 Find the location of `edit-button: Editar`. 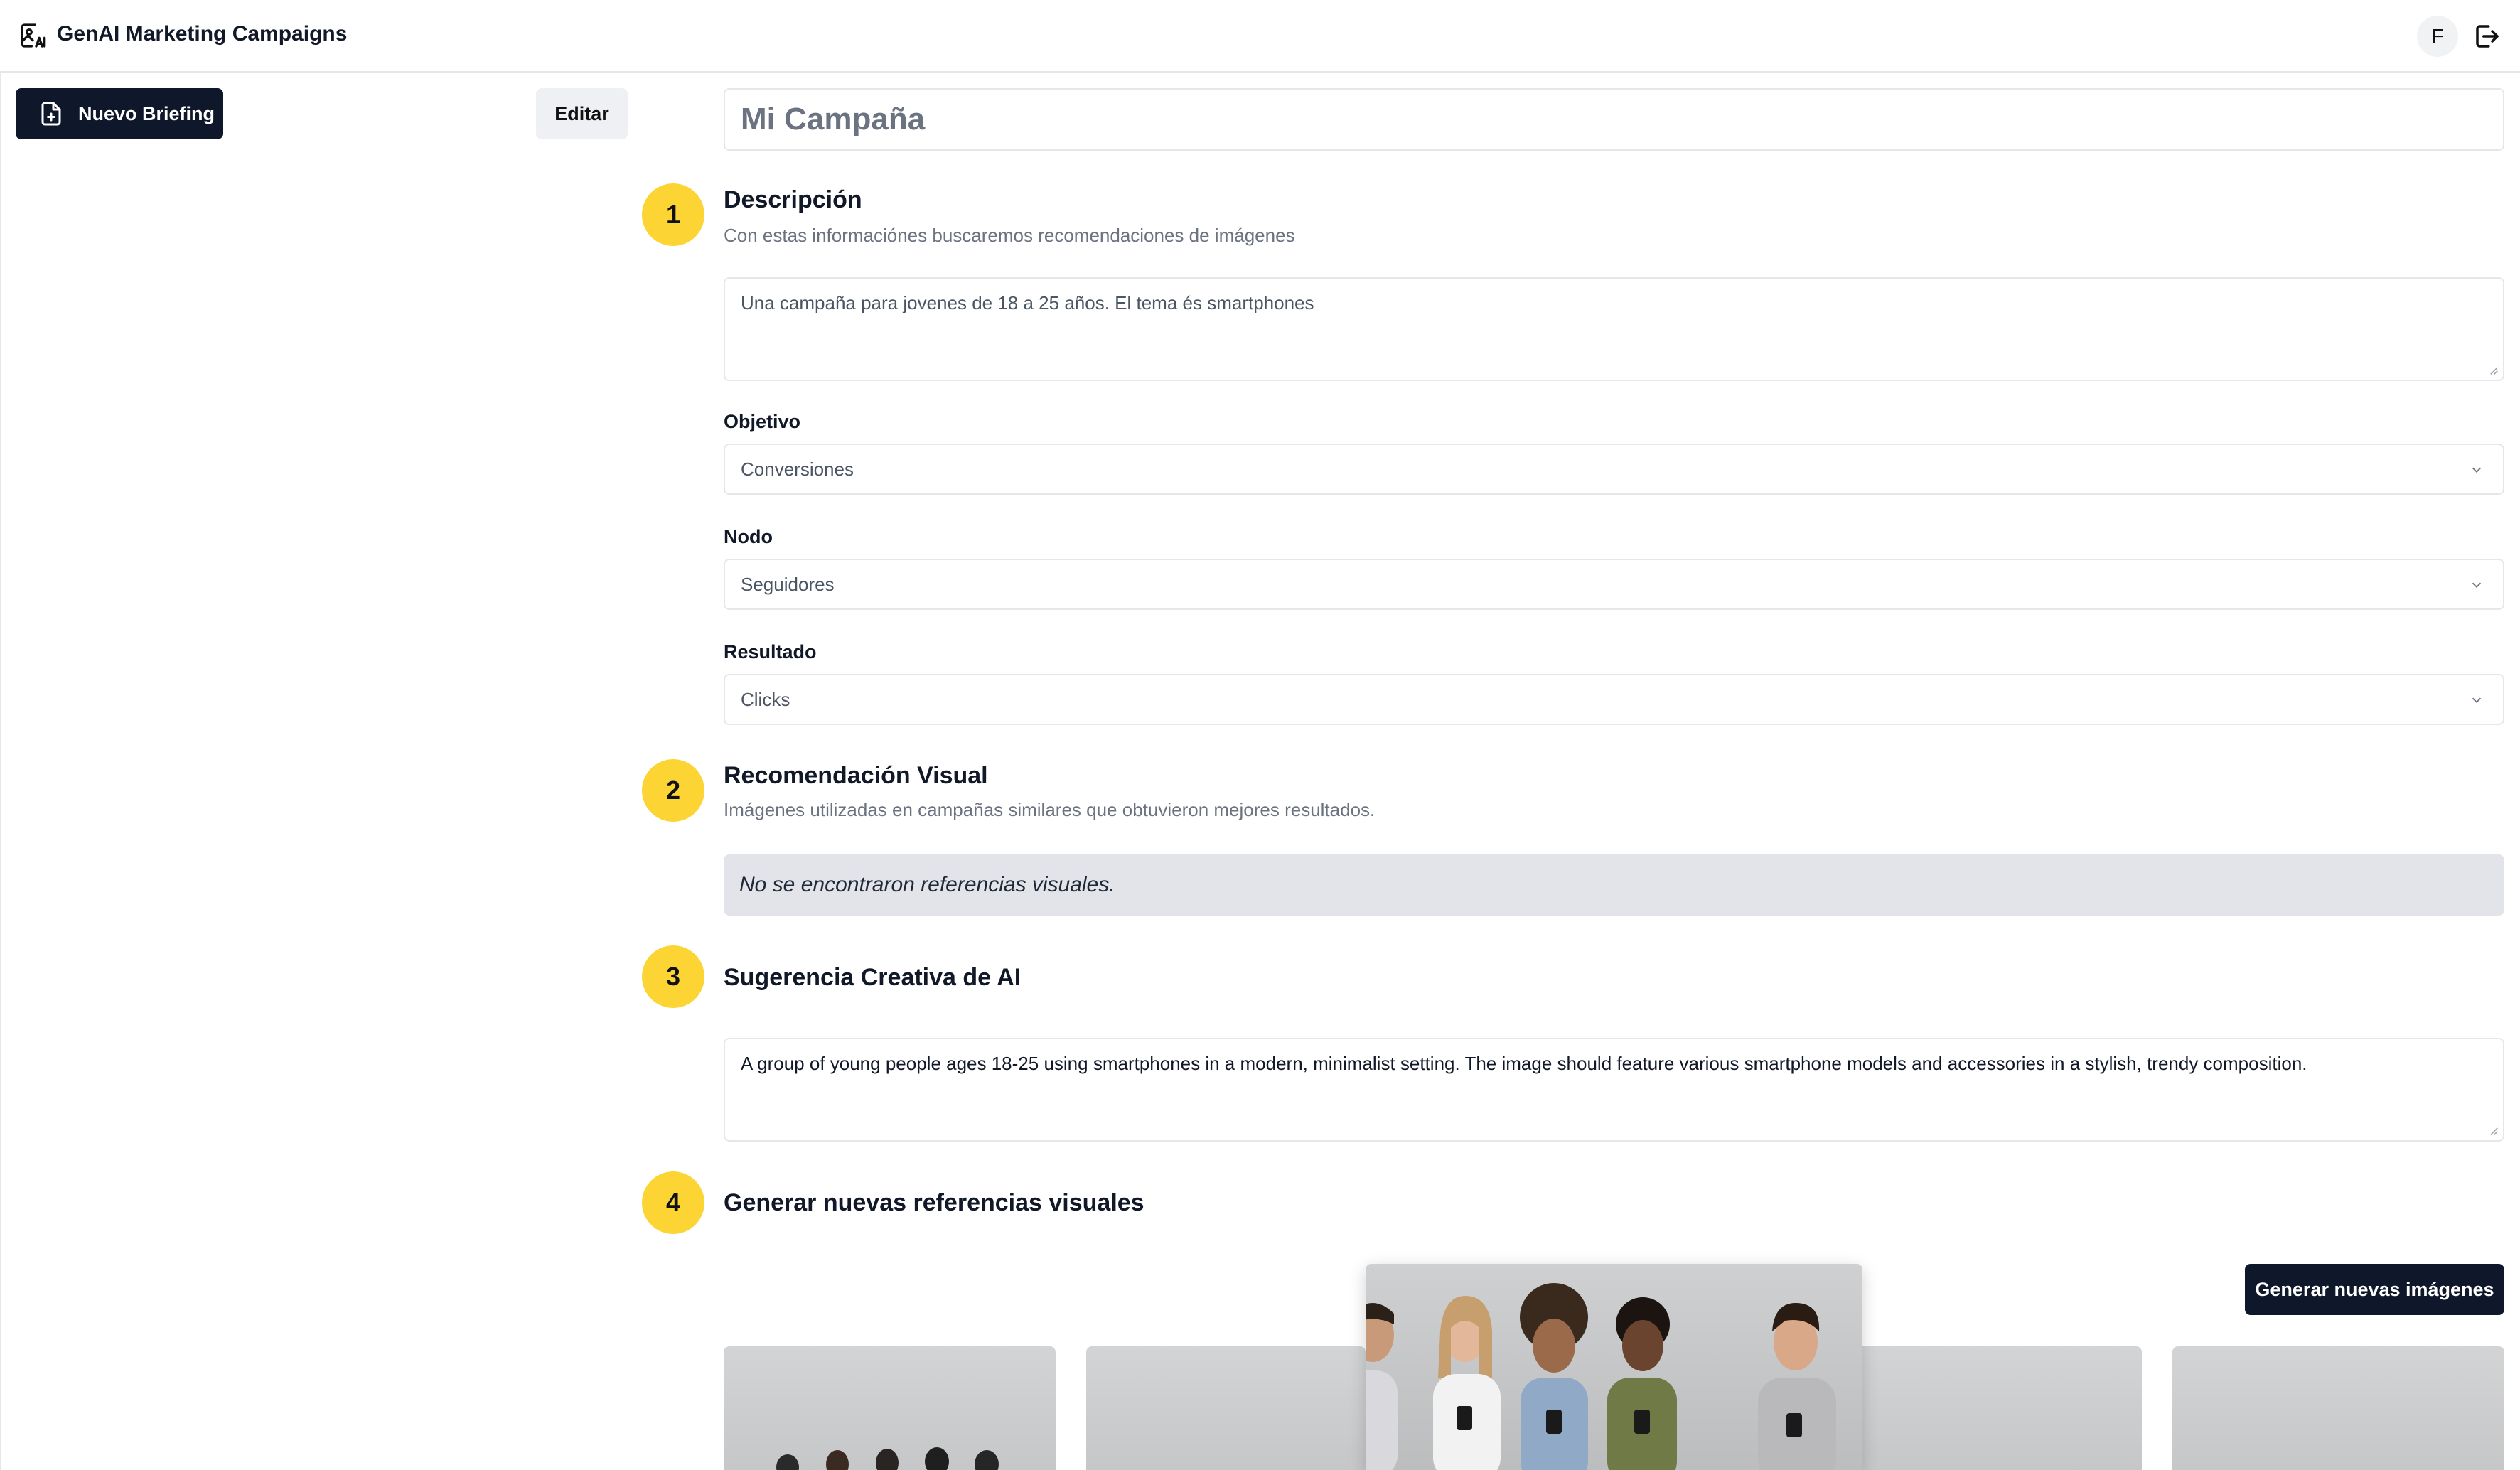

edit-button: Editar is located at coordinates (582, 114).